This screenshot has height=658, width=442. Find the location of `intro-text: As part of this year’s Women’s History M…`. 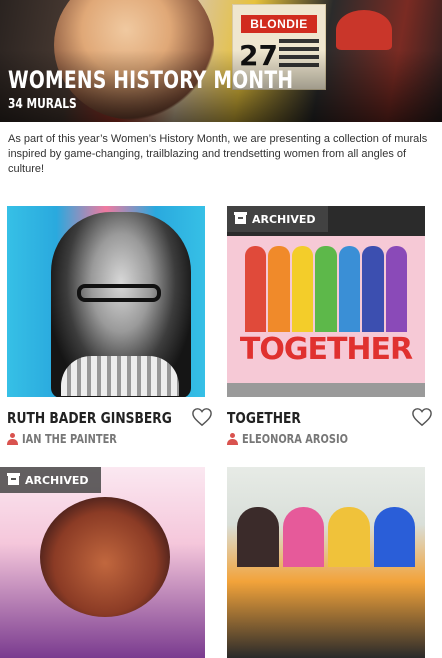

intro-text: As part of this year’s Women’s History M… is located at coordinates (218, 154).